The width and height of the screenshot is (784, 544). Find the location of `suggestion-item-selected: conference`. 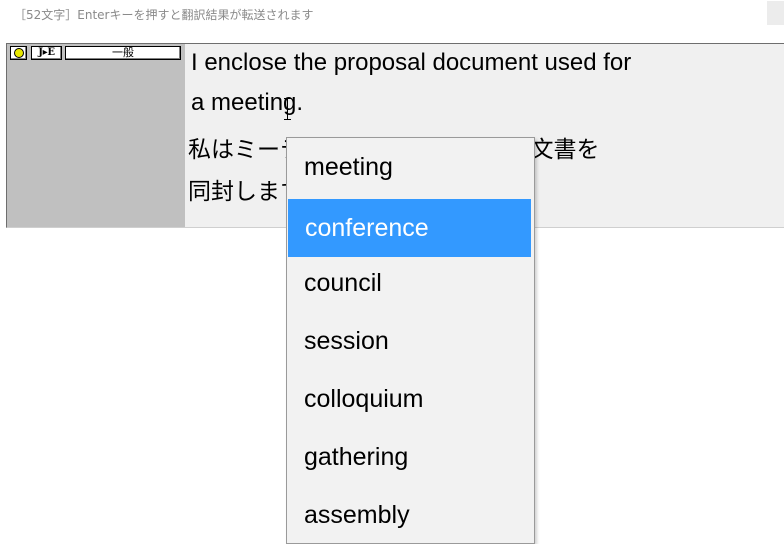

suggestion-item-selected: conference is located at coordinates (409, 228).